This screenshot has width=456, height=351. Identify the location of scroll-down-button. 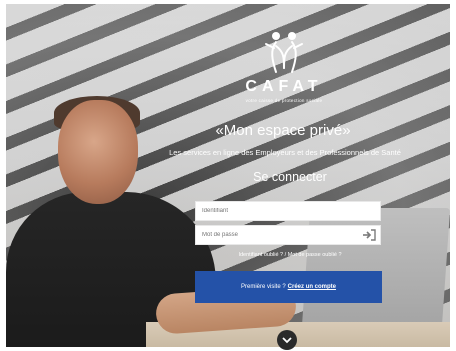
(287, 340).